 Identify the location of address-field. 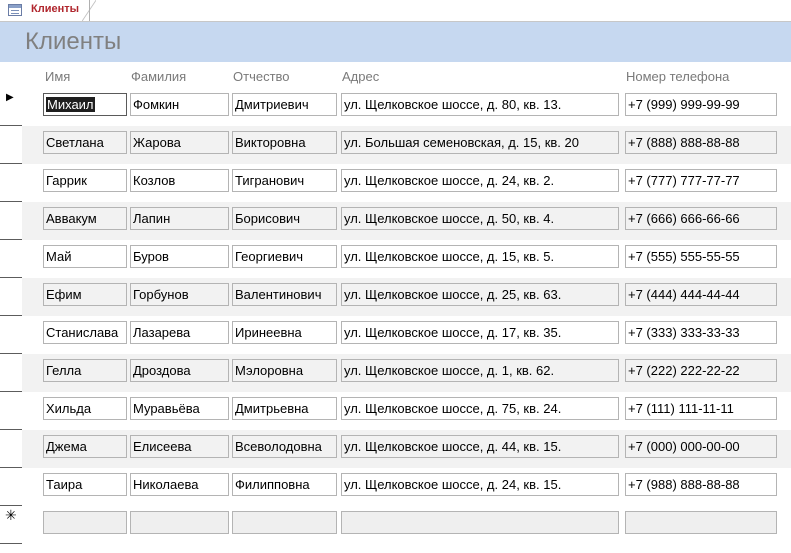
(480, 522).